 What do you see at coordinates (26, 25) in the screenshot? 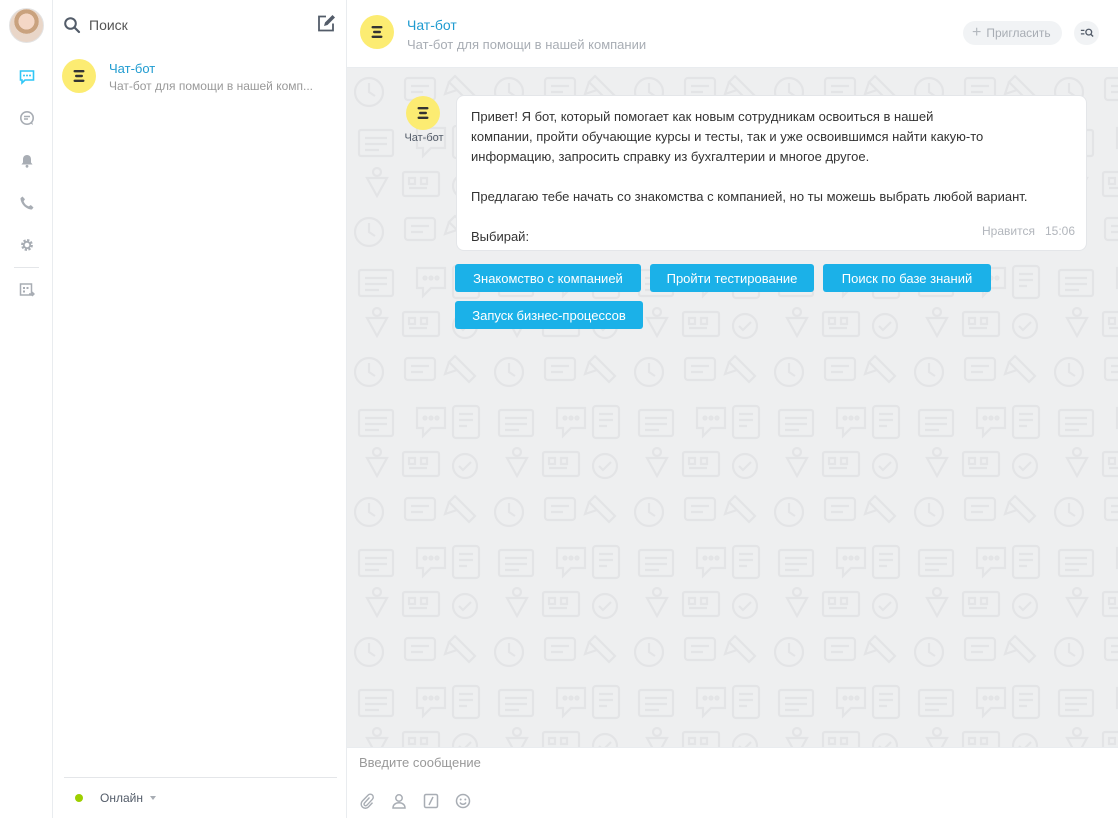
I see `user-avatar` at bounding box center [26, 25].